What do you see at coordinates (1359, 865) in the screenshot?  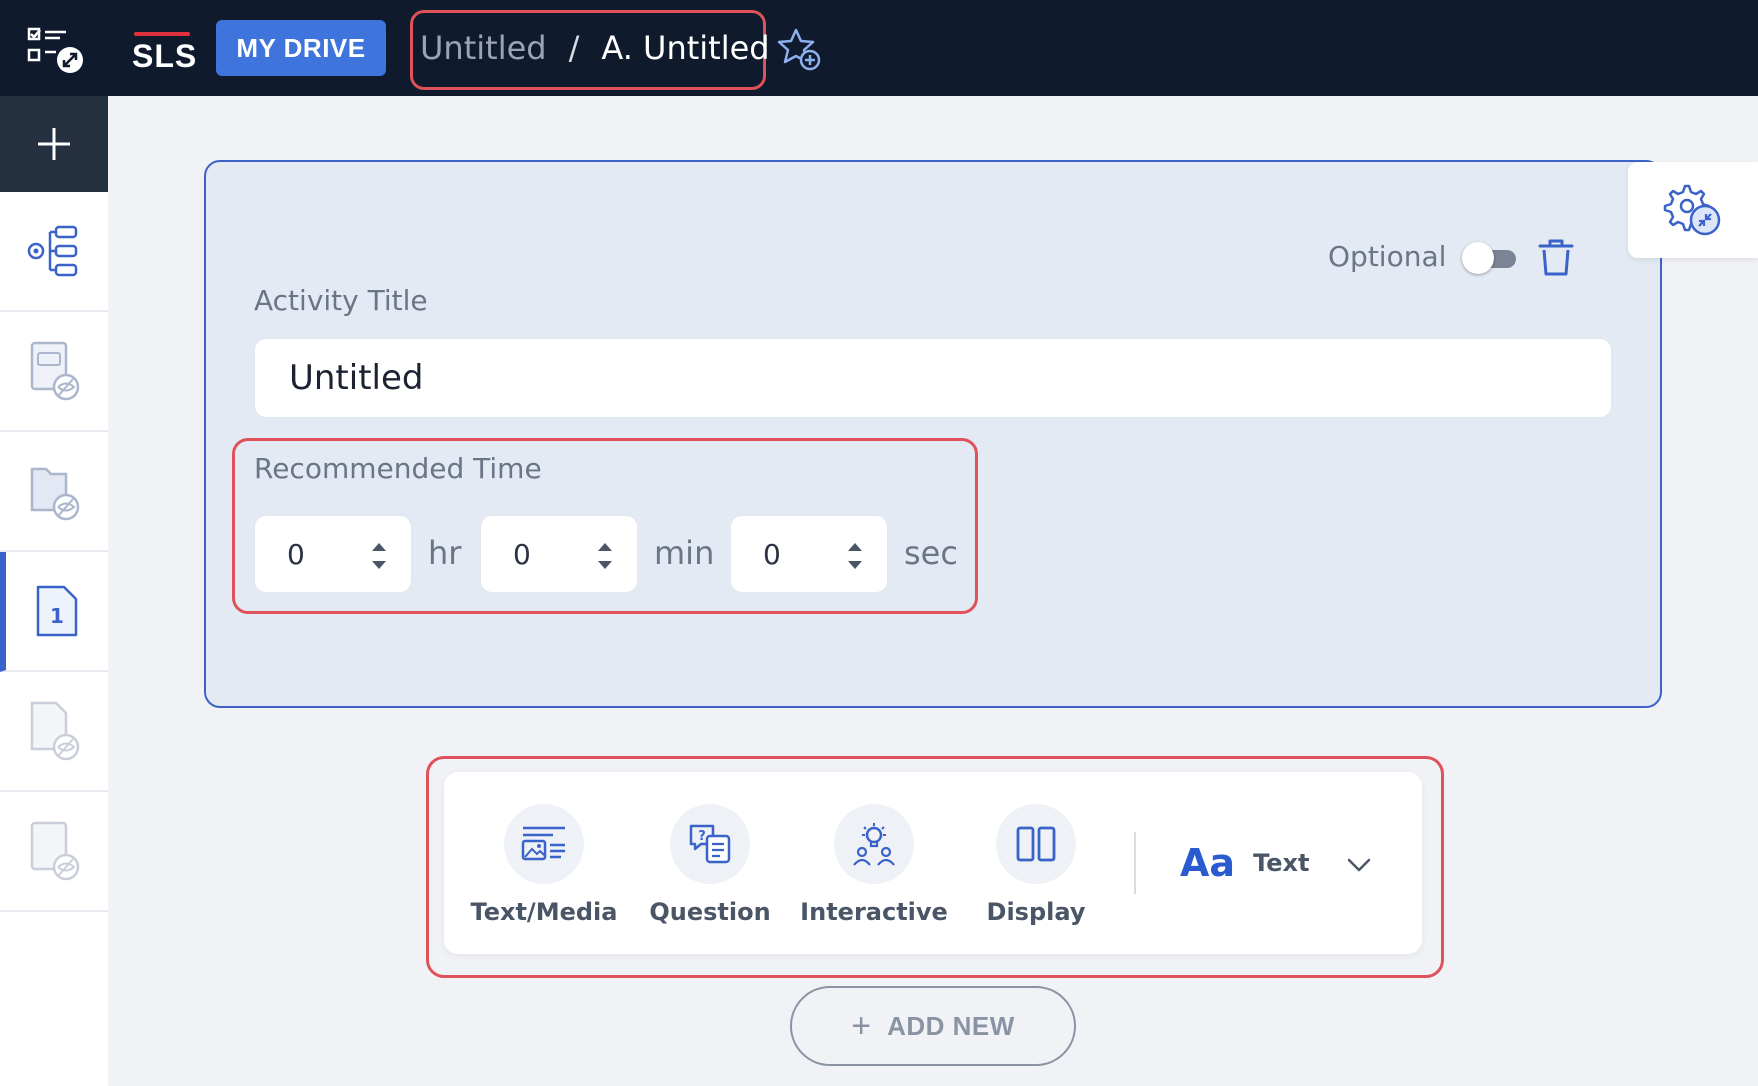 I see `chevron-down-icon` at bounding box center [1359, 865].